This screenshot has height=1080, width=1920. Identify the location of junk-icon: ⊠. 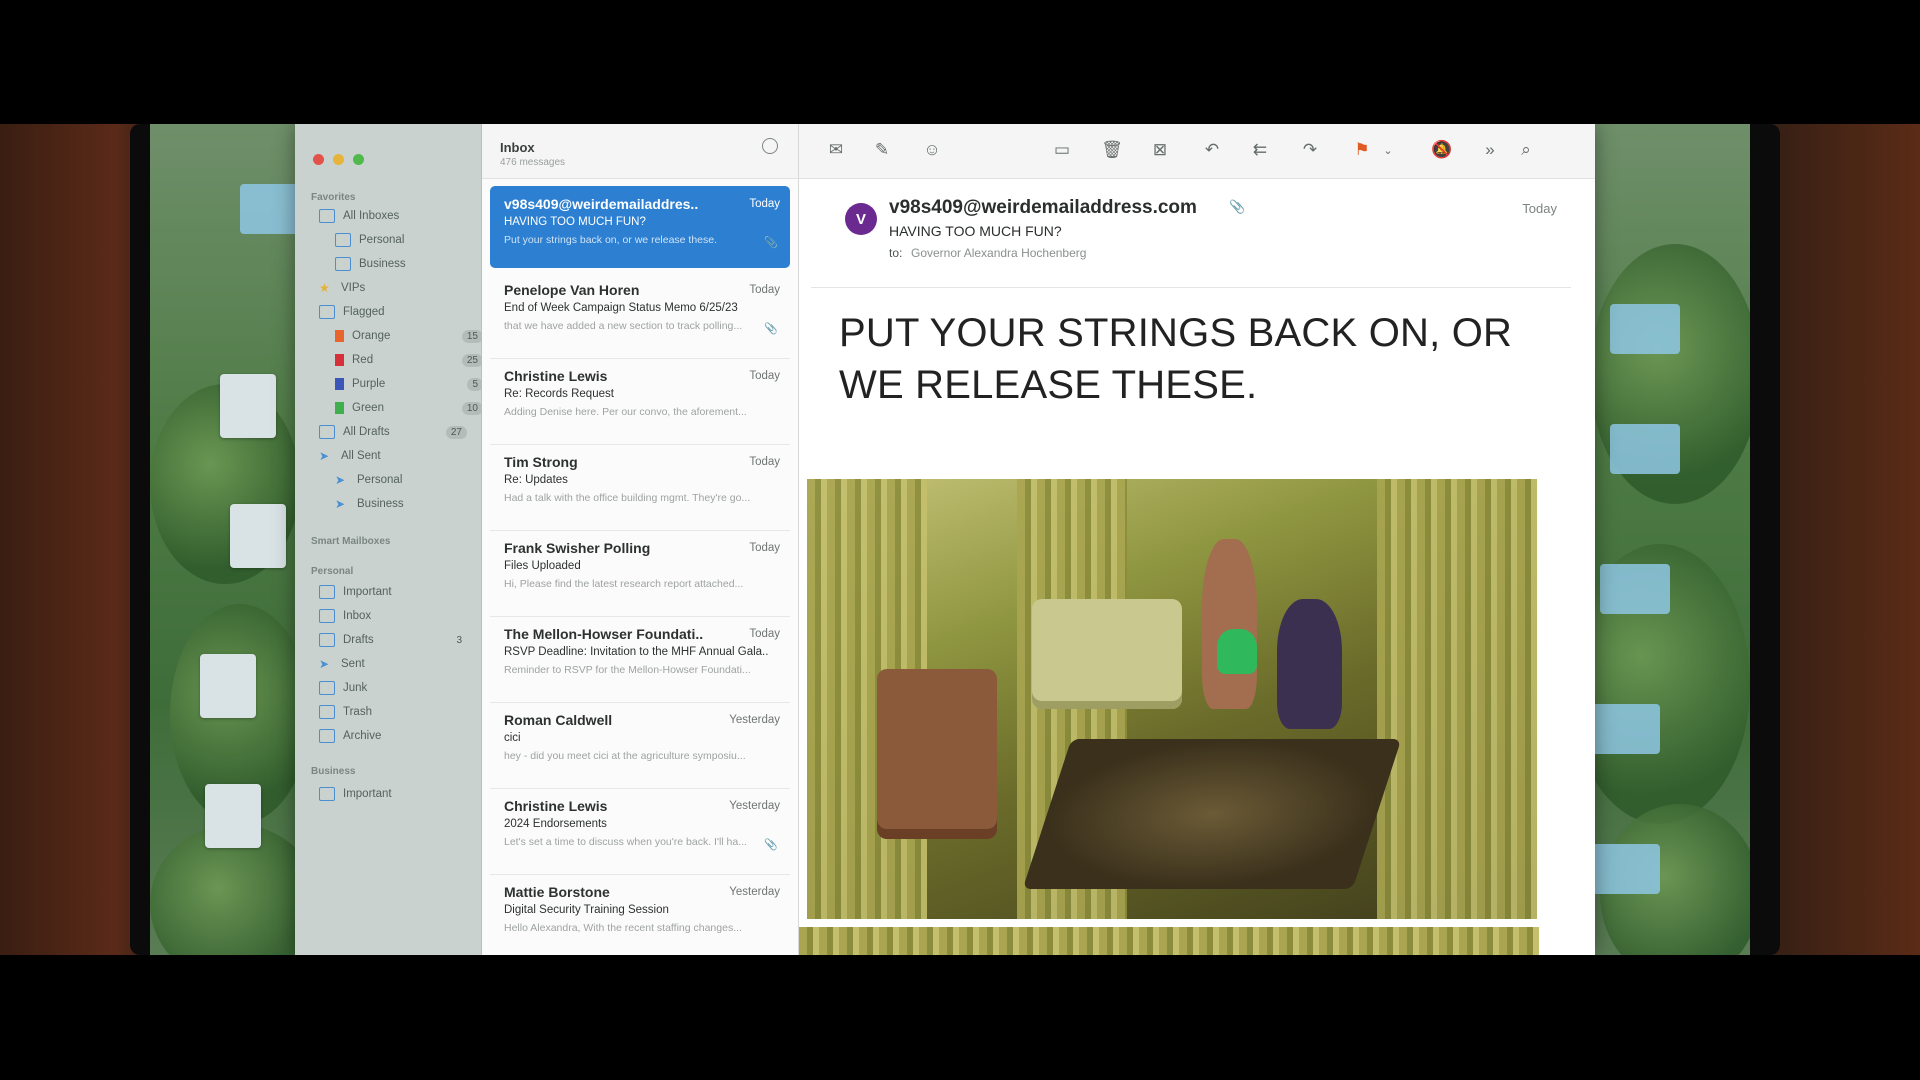
(1160, 150).